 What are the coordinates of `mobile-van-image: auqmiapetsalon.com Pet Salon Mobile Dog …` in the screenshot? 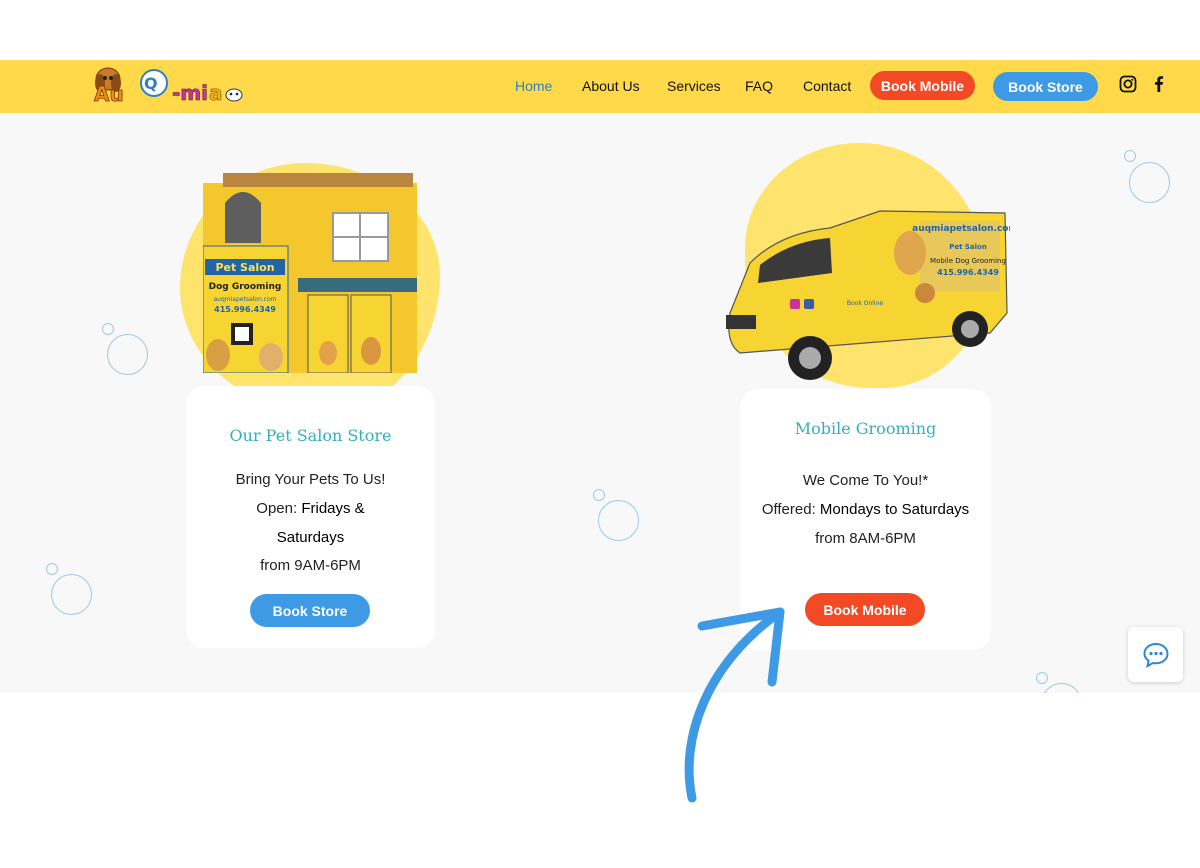 It's located at (868, 295).